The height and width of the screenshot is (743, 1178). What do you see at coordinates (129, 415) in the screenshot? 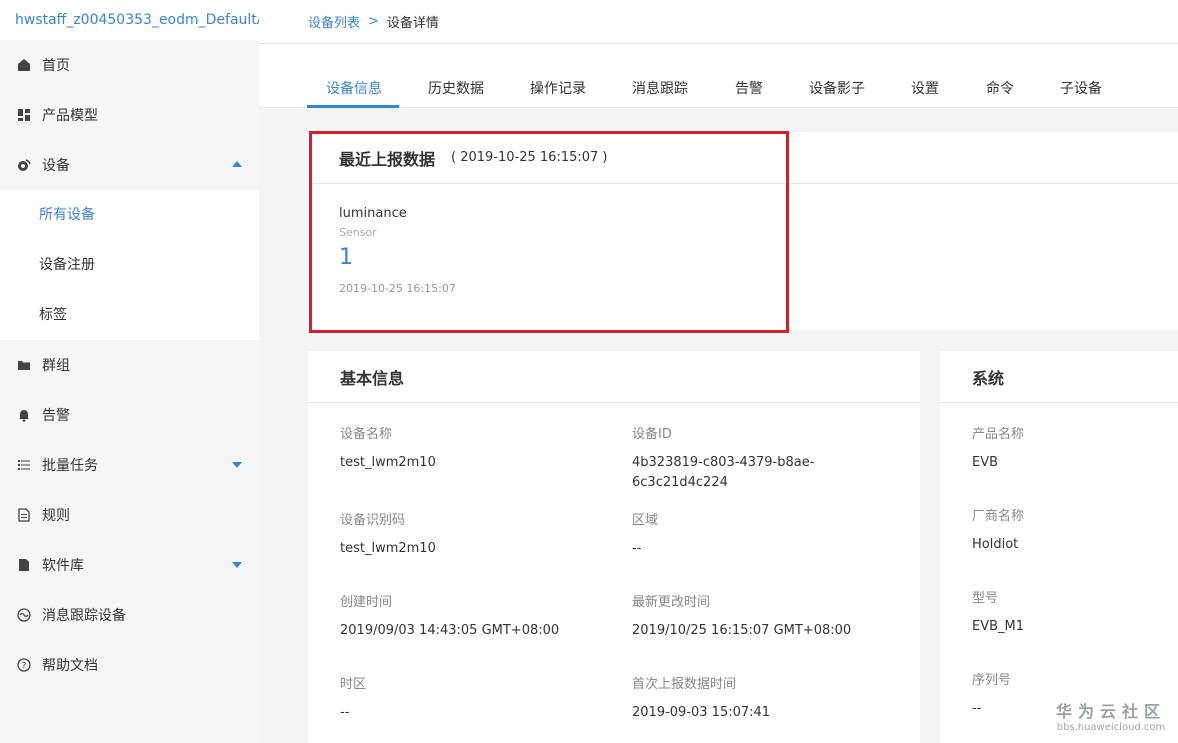
I see `sidebar-item-alarm: 告警` at bounding box center [129, 415].